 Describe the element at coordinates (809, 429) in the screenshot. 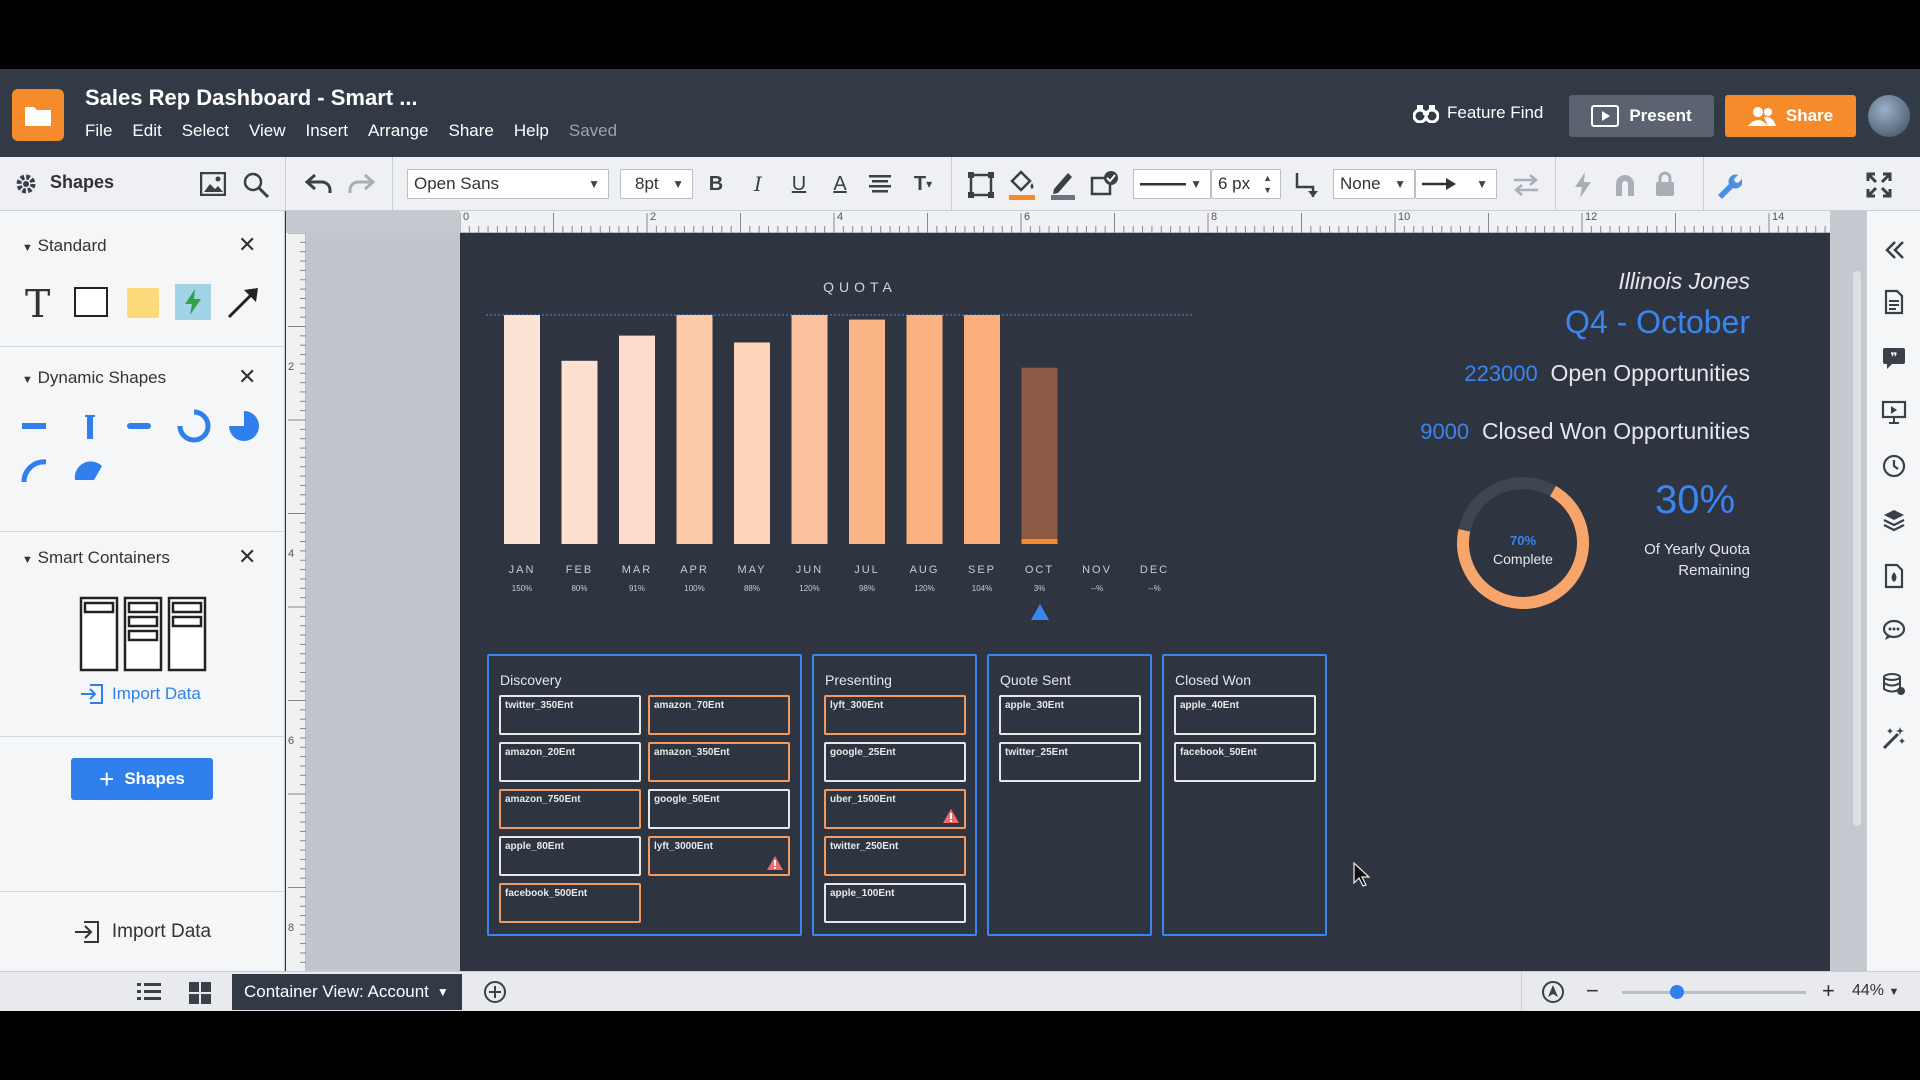

I see `bar-jun` at that location.